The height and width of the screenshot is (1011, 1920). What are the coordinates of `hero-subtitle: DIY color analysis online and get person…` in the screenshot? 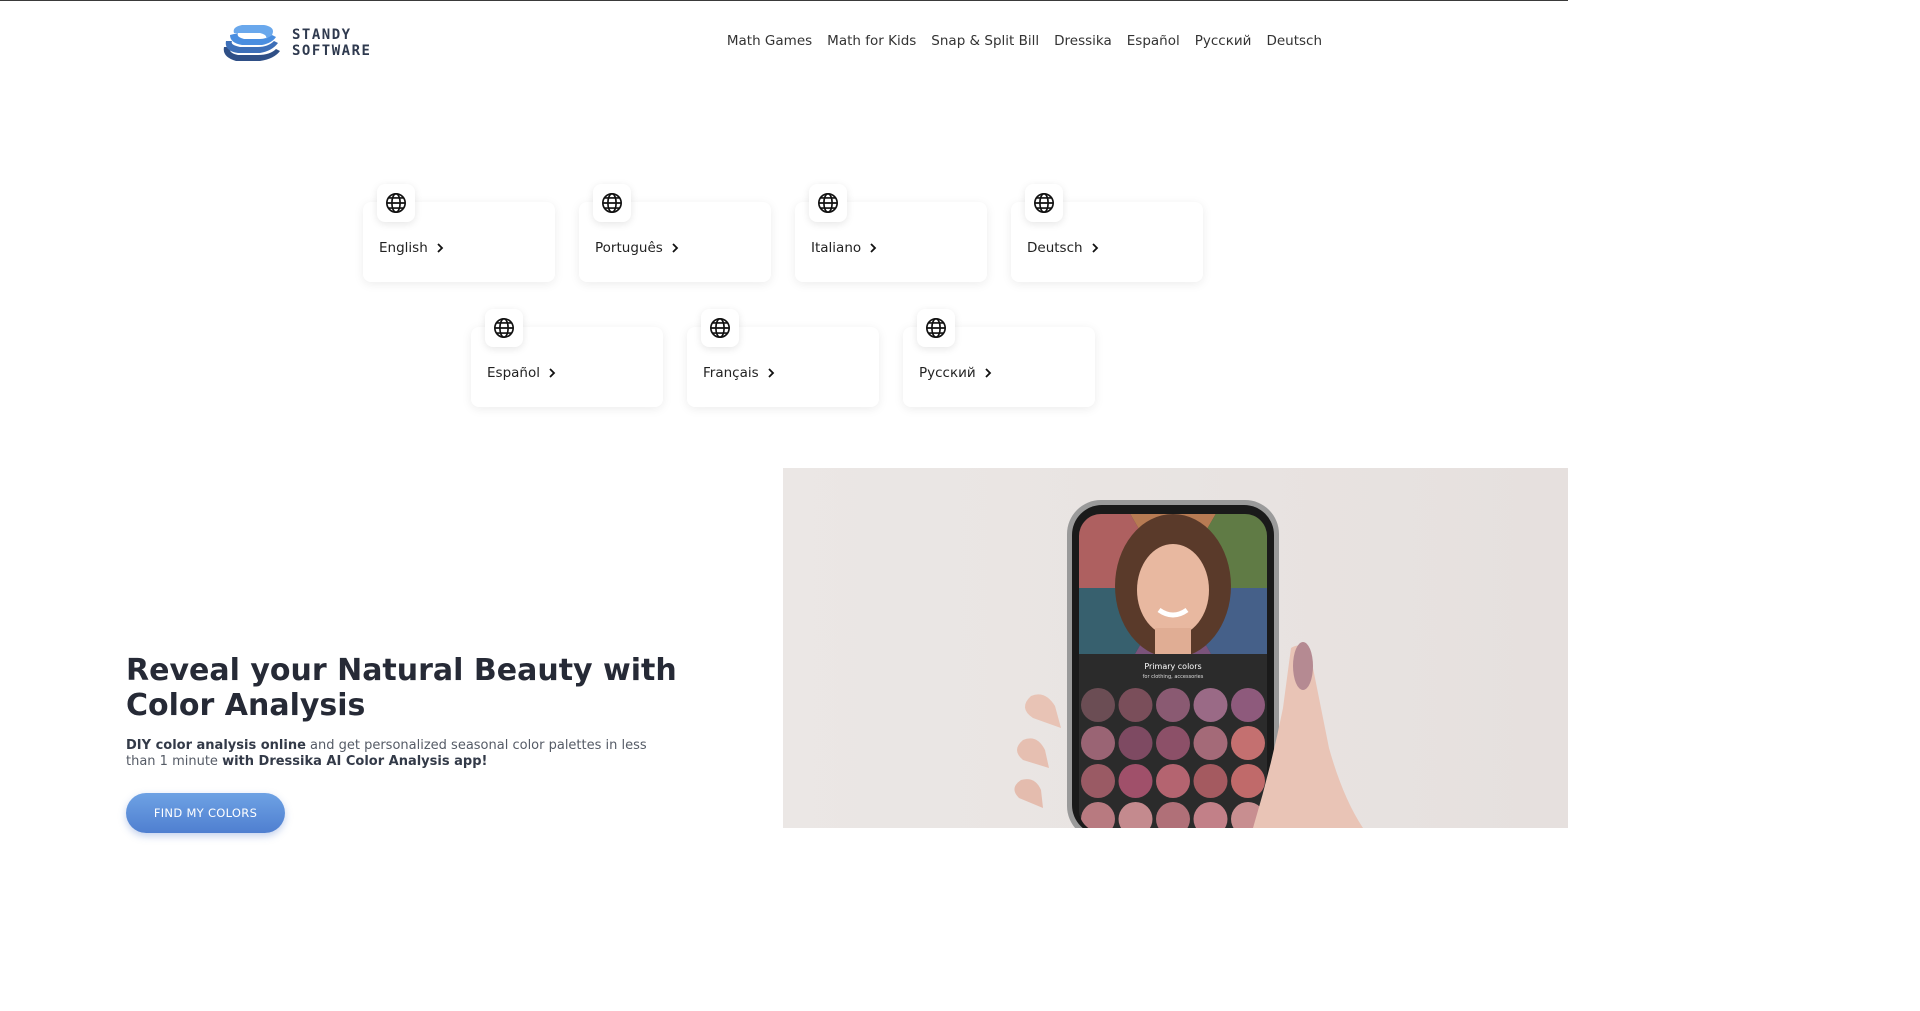 It's located at (391, 754).